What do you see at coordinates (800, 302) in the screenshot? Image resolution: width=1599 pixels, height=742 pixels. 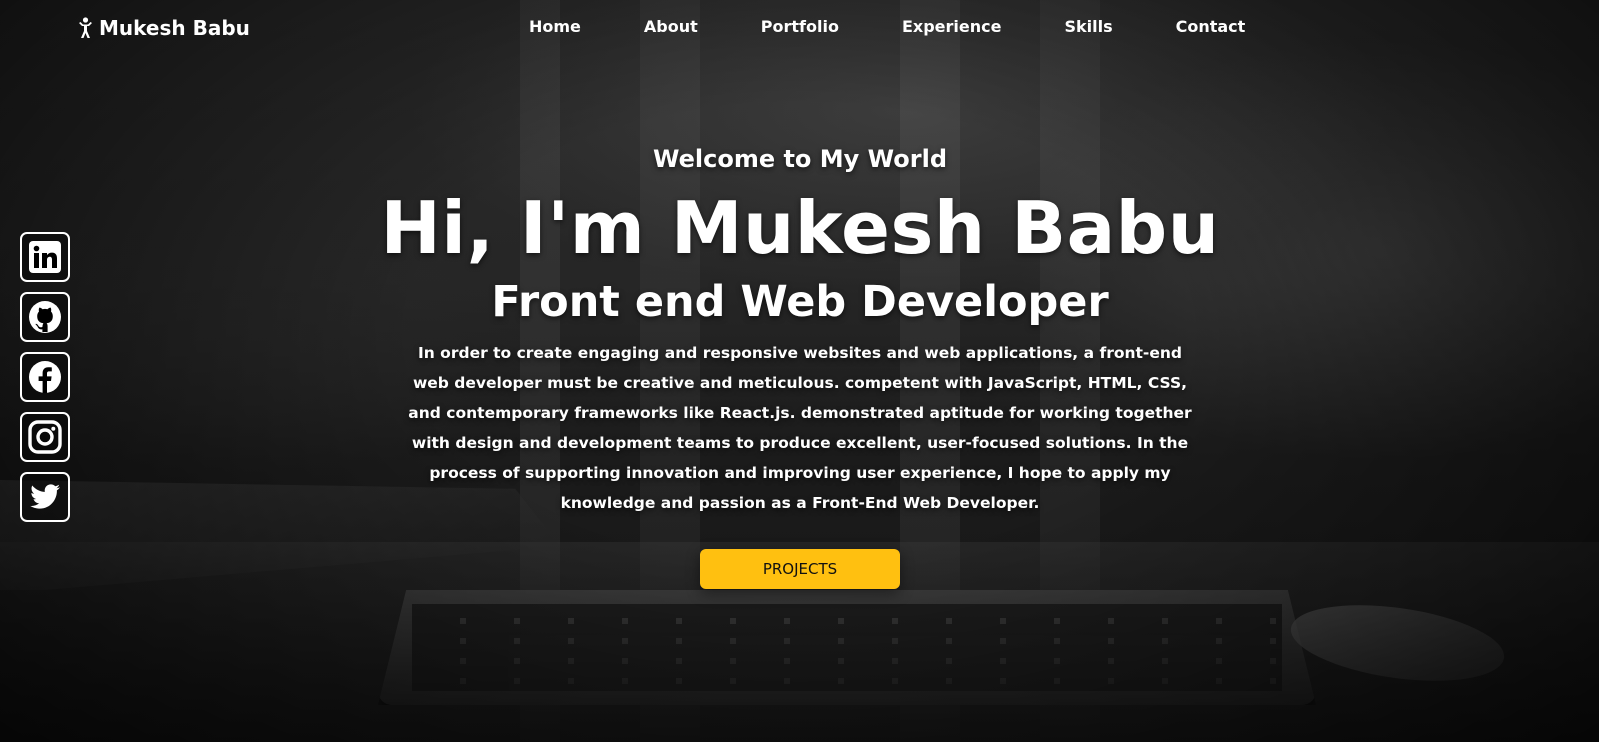 I see `hero-subtitle: Front end Web Developer` at bounding box center [800, 302].